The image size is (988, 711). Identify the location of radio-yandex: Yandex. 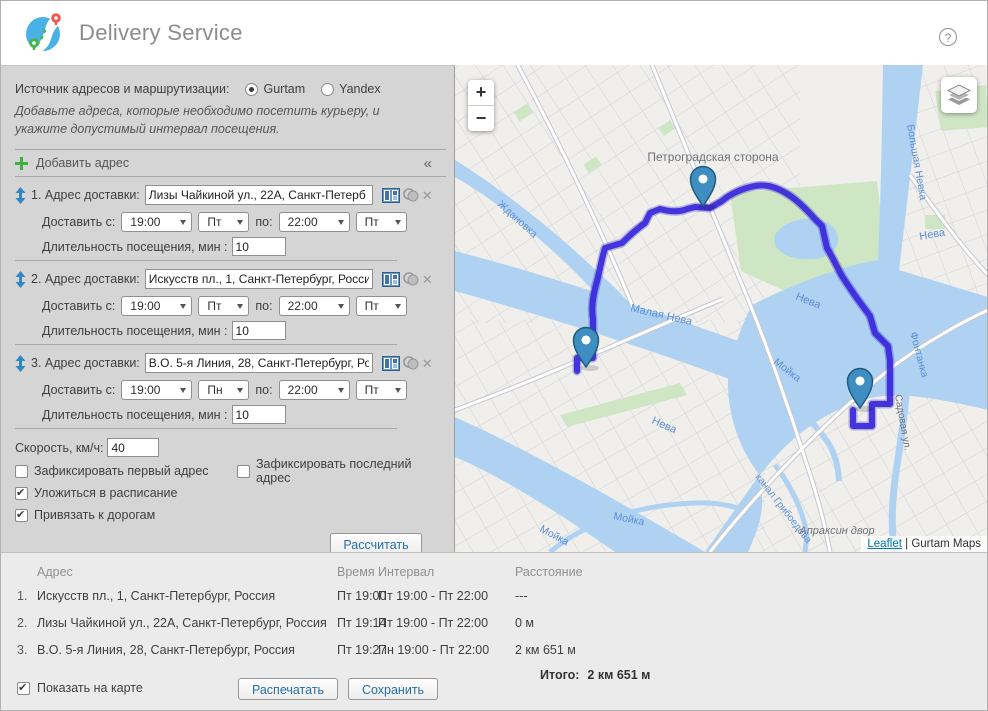
(351, 89).